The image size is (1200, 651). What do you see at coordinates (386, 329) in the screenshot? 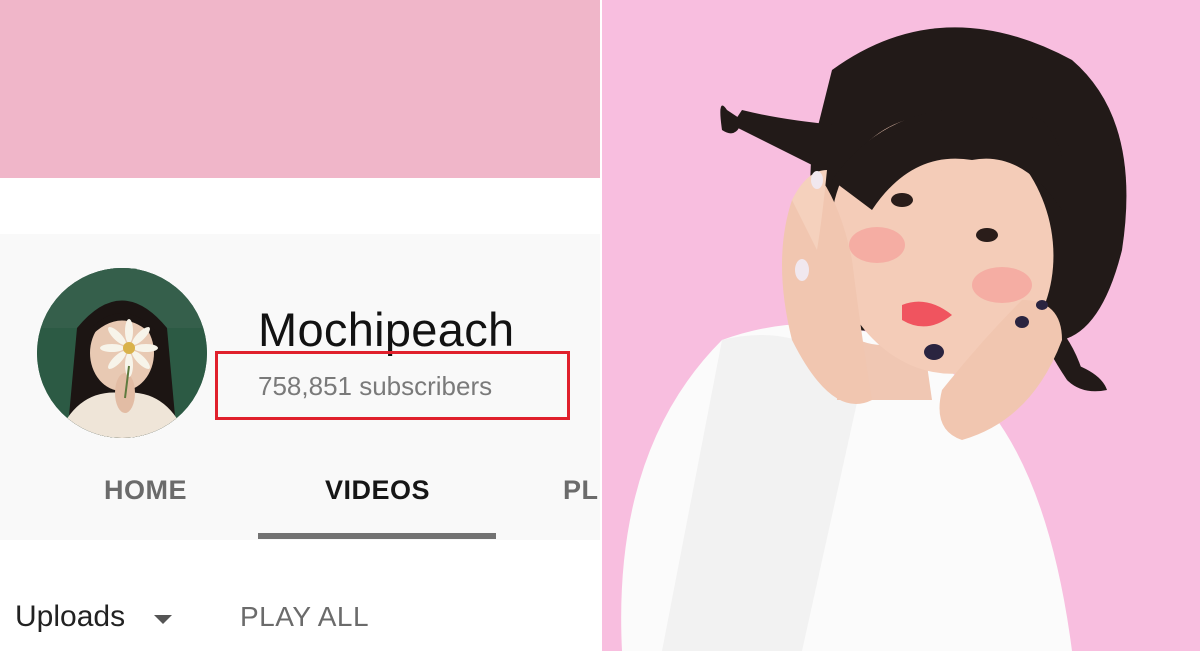
I see `channel-name: Mochipeach` at bounding box center [386, 329].